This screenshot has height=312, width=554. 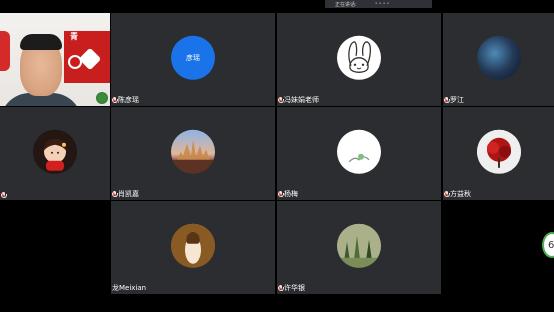 I want to click on bunny-icon, so click(x=359, y=57).